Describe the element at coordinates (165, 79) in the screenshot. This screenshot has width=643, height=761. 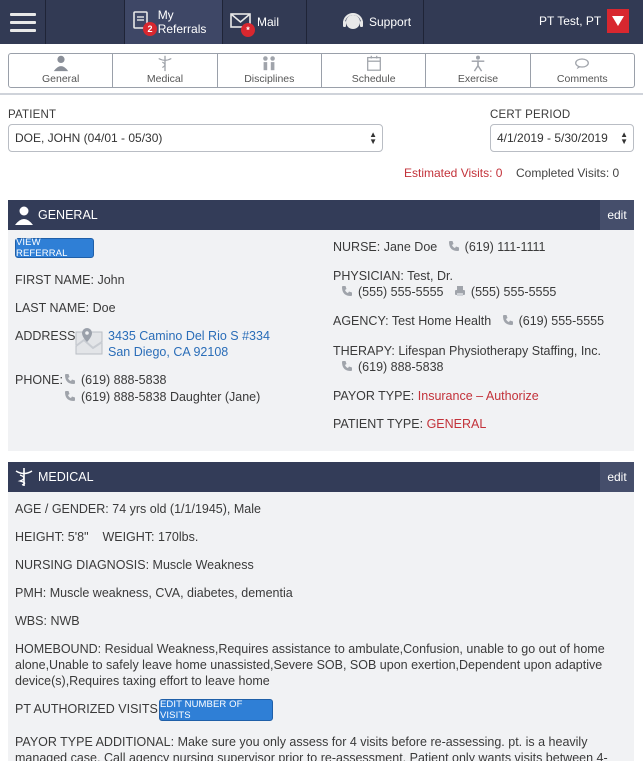
I see `tab-medical-label: Medical` at that location.